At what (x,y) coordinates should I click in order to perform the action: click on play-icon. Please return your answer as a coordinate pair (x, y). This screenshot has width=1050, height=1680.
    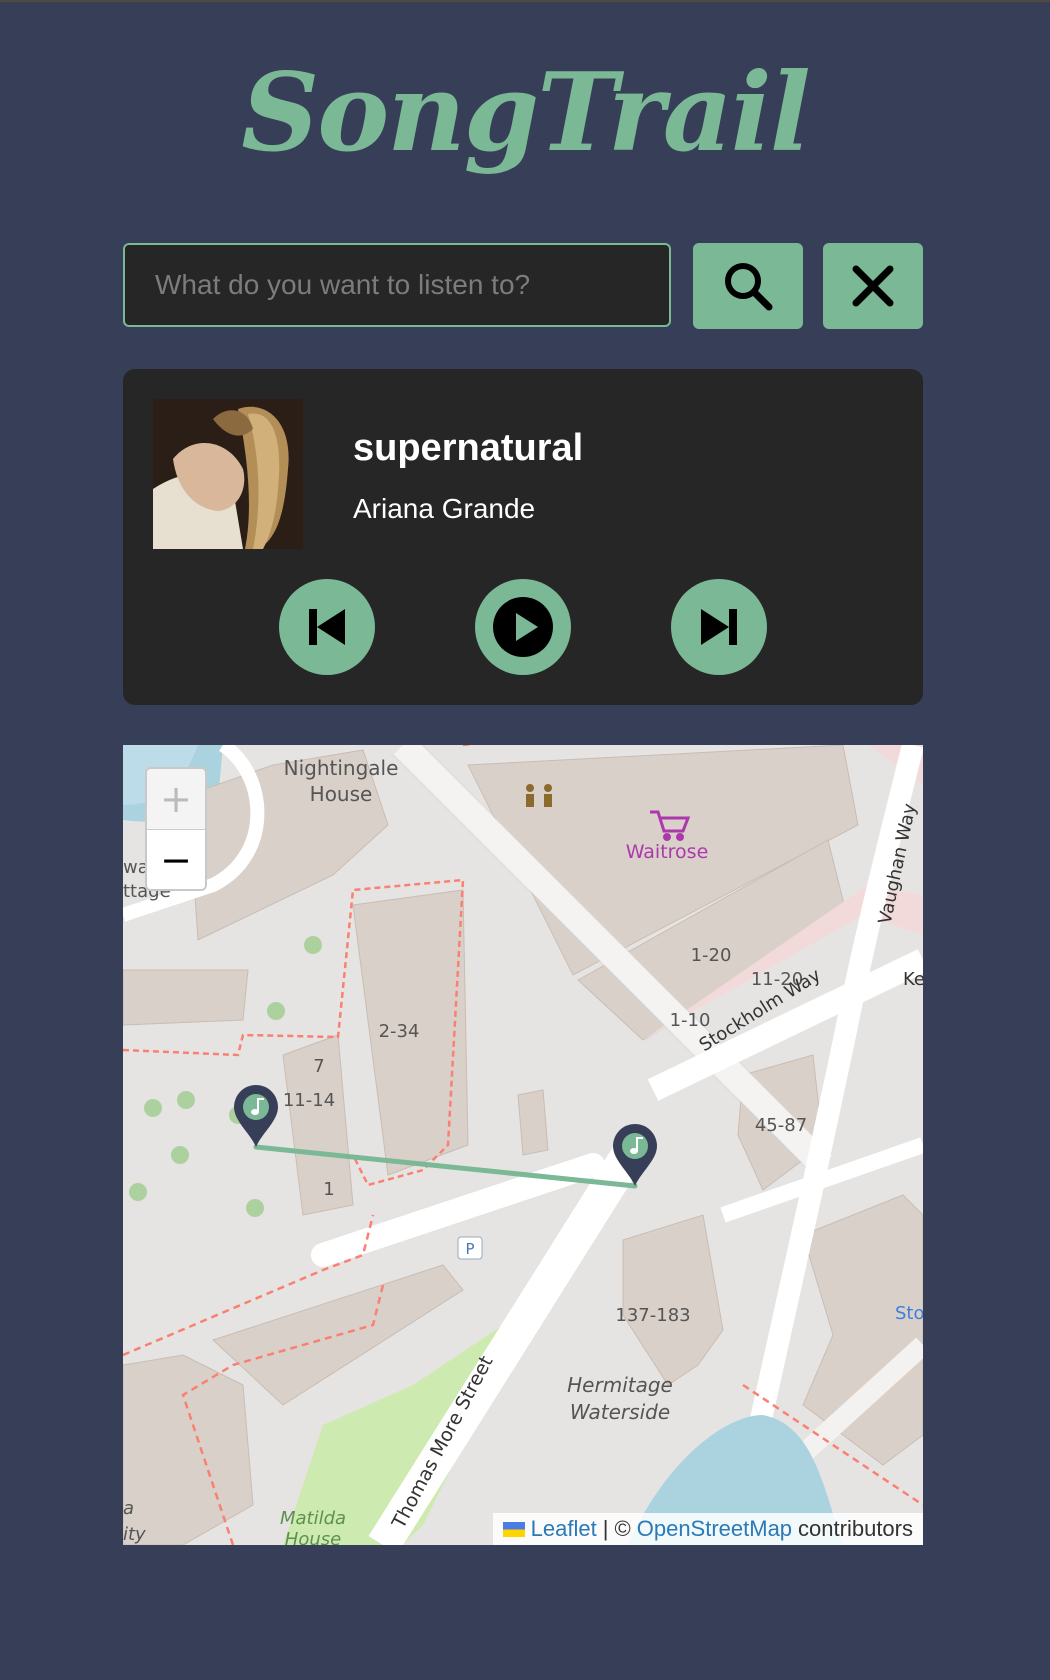
    Looking at the image, I should click on (523, 627).